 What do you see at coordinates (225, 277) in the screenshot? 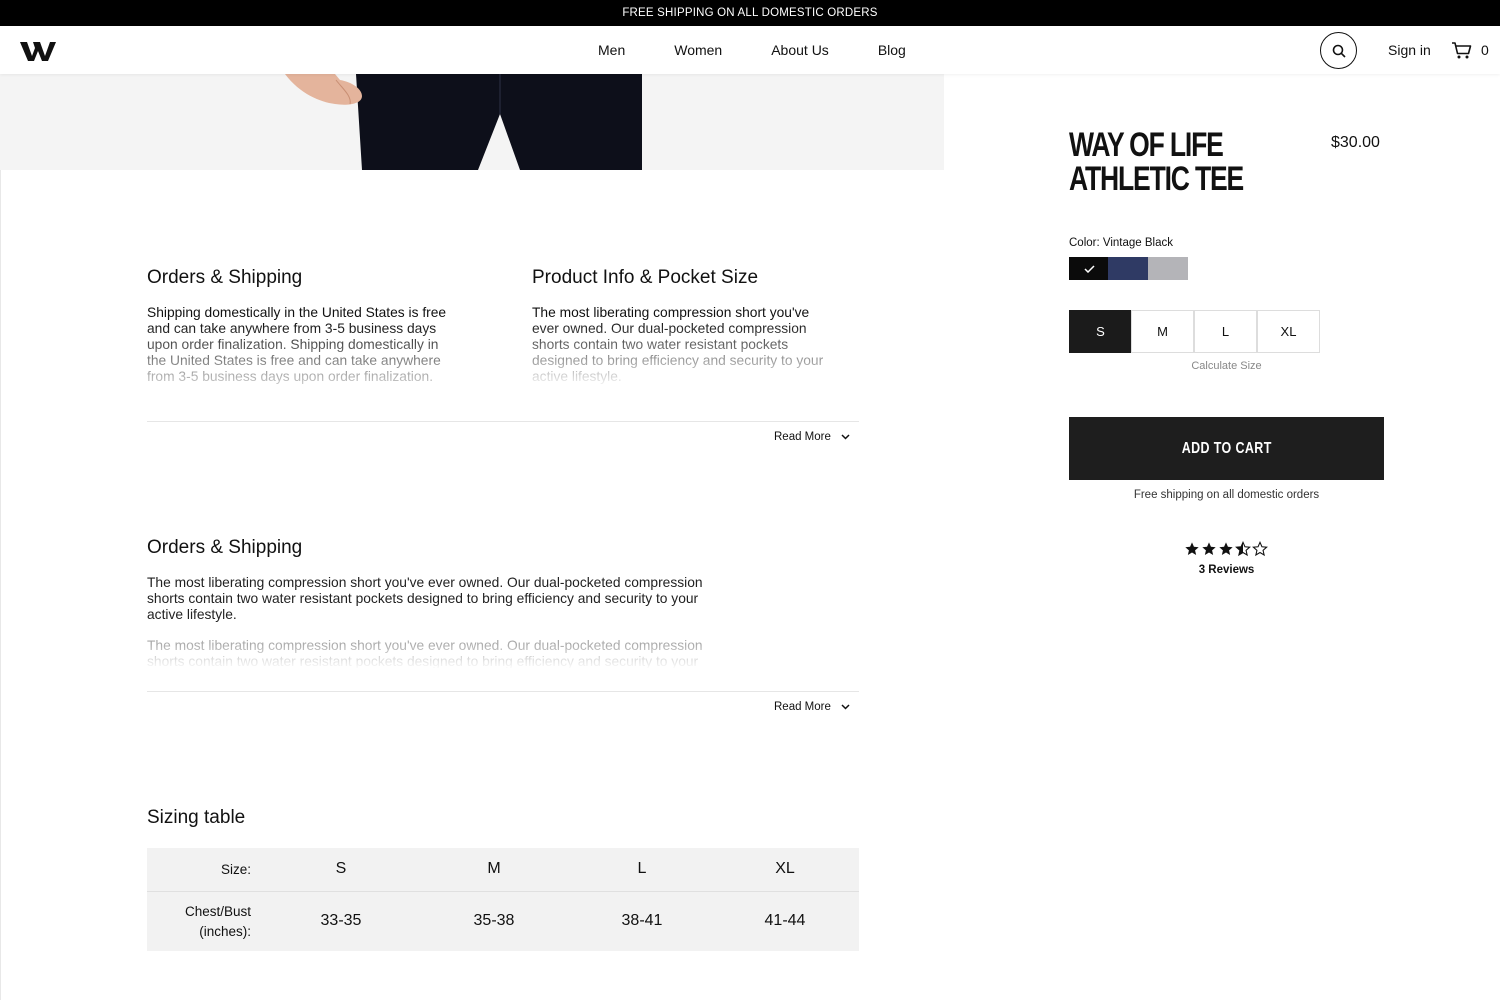
I see `orders-shipping-title: Orders & Shipping` at bounding box center [225, 277].